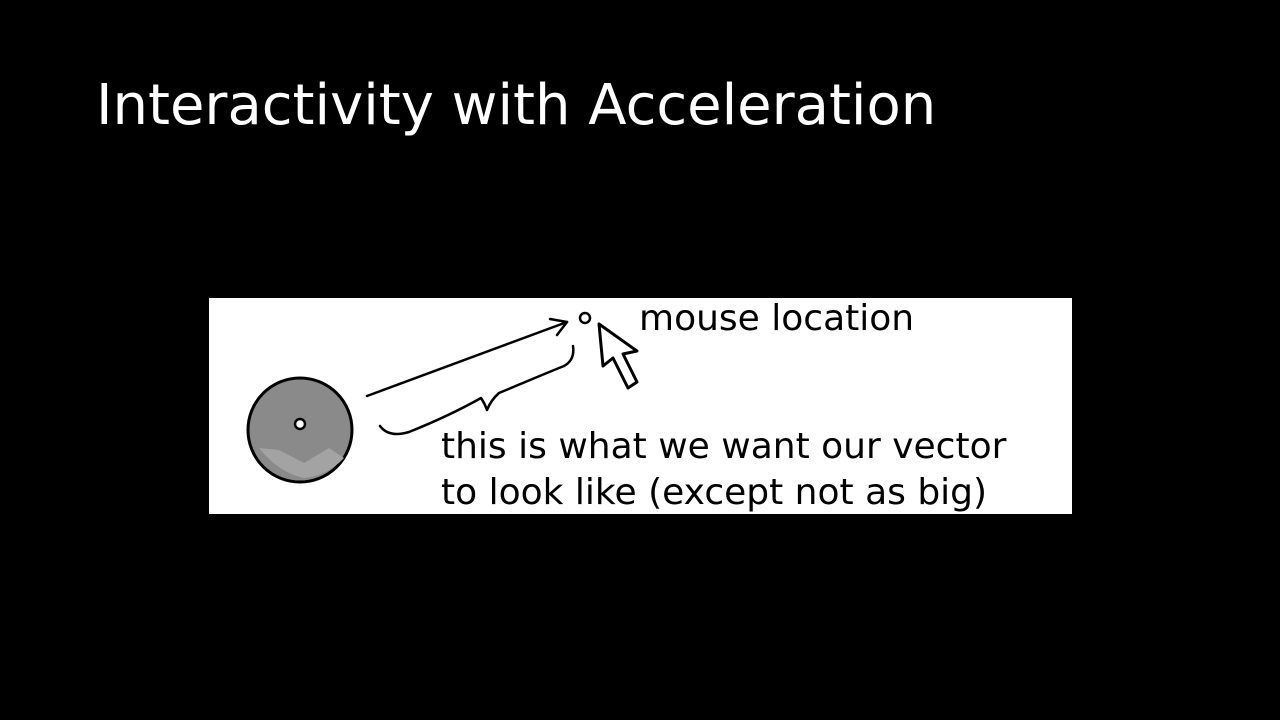 This screenshot has height=720, width=1280. What do you see at coordinates (585, 318) in the screenshot?
I see `mouse-point-icon` at bounding box center [585, 318].